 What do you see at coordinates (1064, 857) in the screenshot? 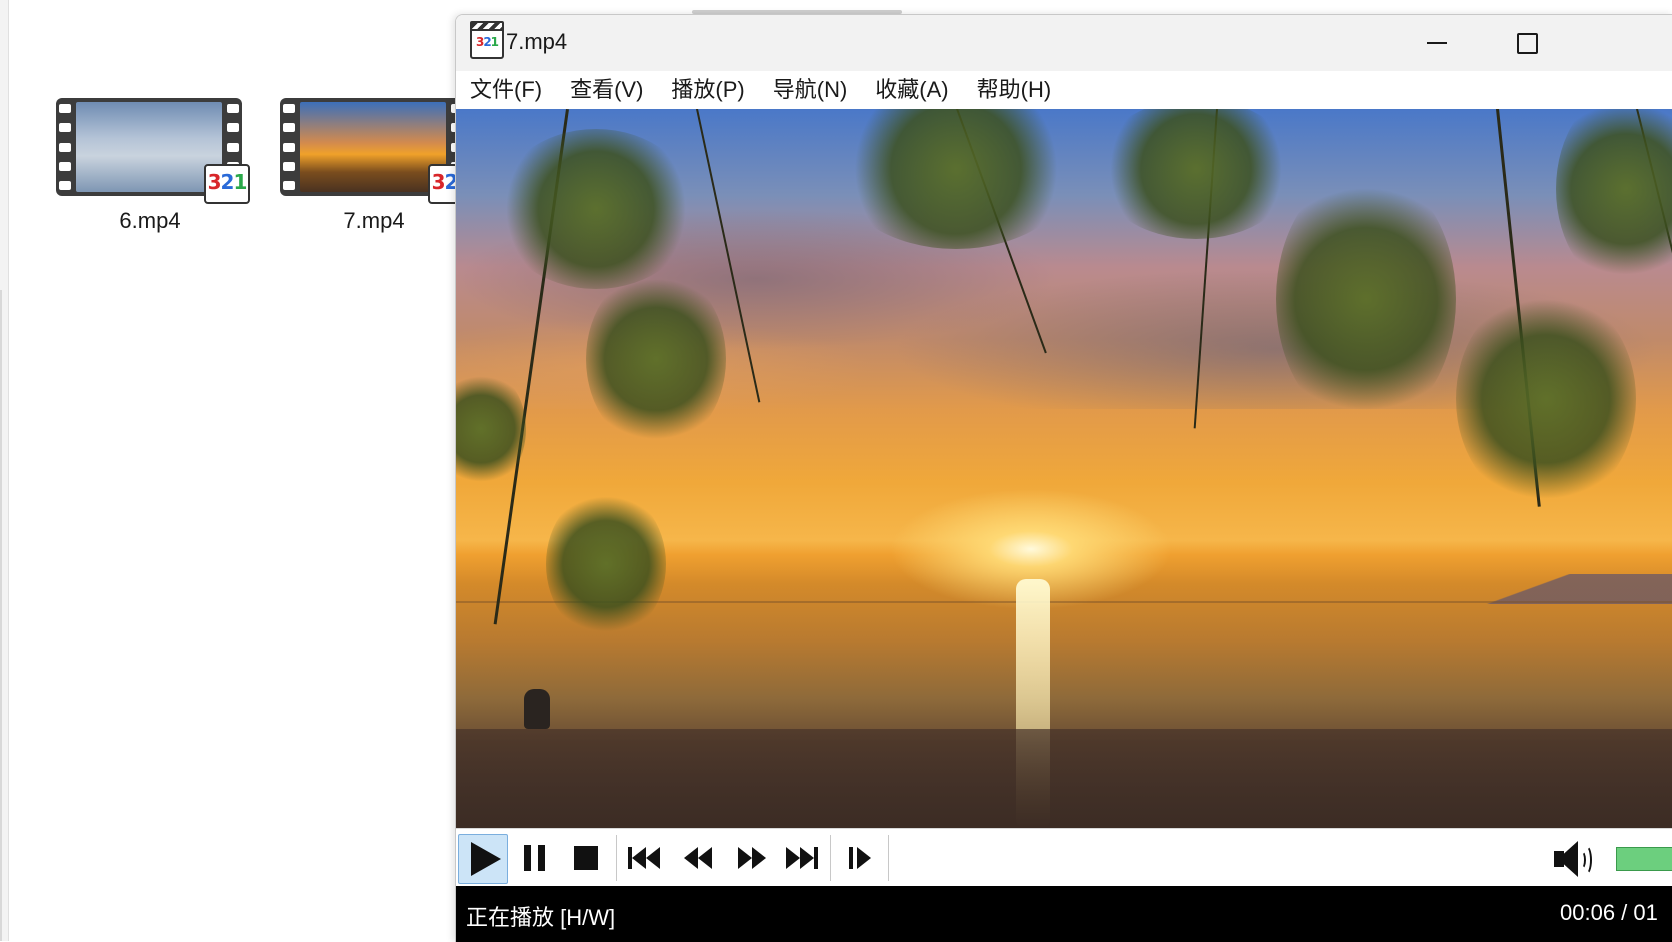
I see `playback-toolbar` at bounding box center [1064, 857].